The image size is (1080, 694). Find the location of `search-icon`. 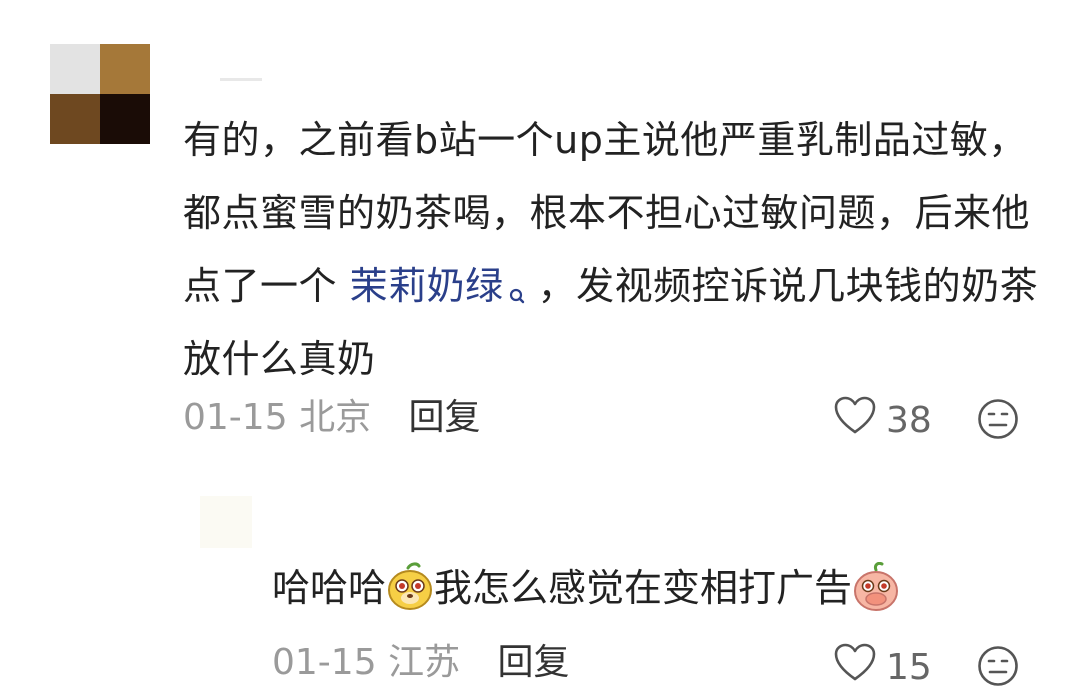

search-icon is located at coordinates (517, 284).